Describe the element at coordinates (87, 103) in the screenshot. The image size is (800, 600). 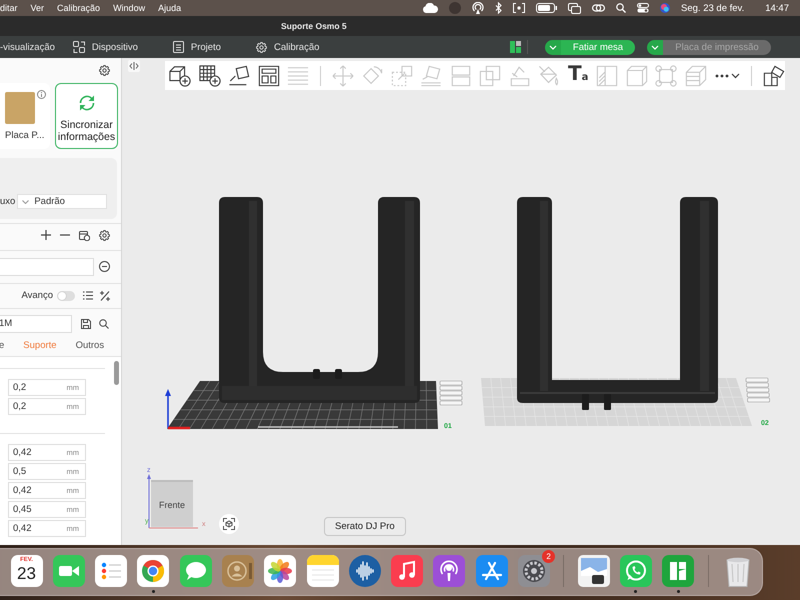
I see `sync-icon` at that location.